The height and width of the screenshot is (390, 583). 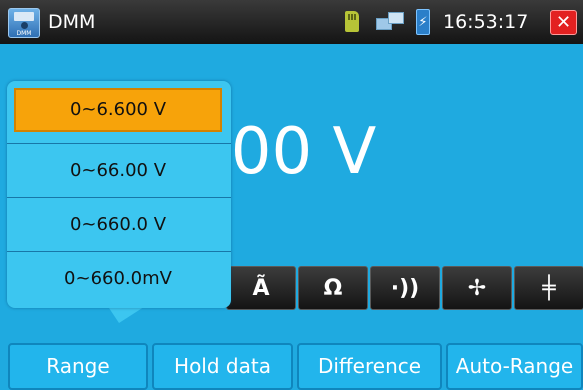 What do you see at coordinates (118, 110) in the screenshot?
I see `range-option-6v: 0~6.600 V` at bounding box center [118, 110].